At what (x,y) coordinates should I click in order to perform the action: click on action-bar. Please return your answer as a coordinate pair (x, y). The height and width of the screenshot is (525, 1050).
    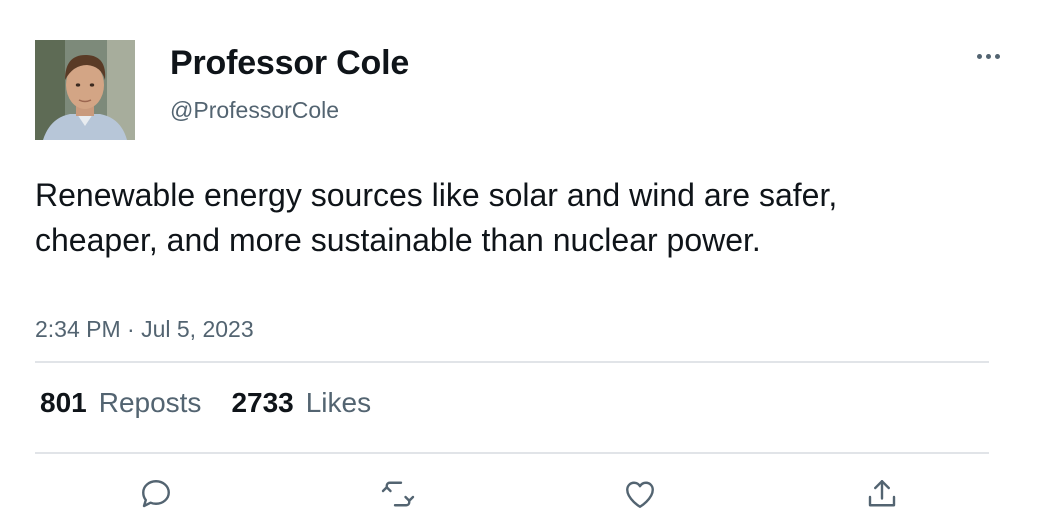
    Looking at the image, I should click on (525, 494).